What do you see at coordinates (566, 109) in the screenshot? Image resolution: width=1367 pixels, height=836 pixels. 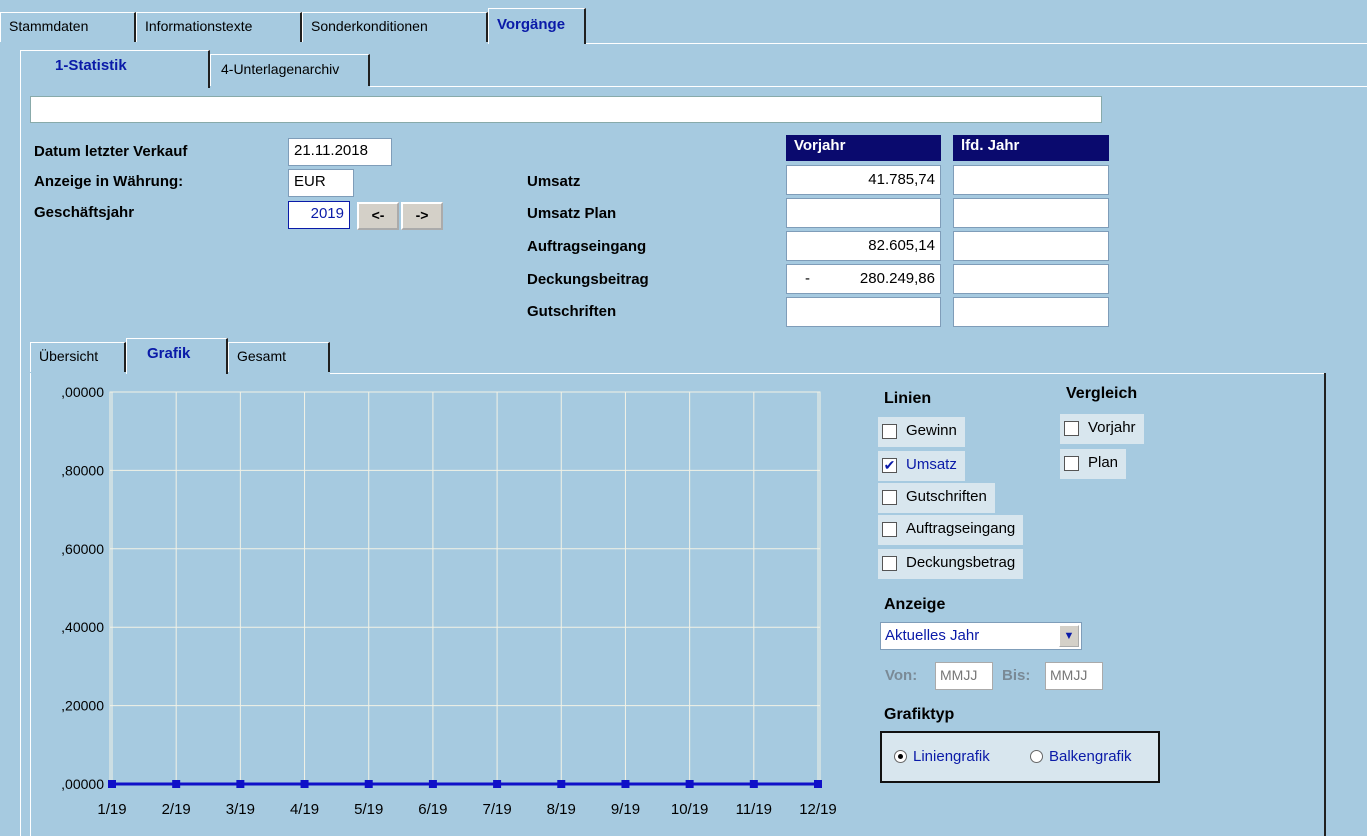 I see `info-bar` at bounding box center [566, 109].